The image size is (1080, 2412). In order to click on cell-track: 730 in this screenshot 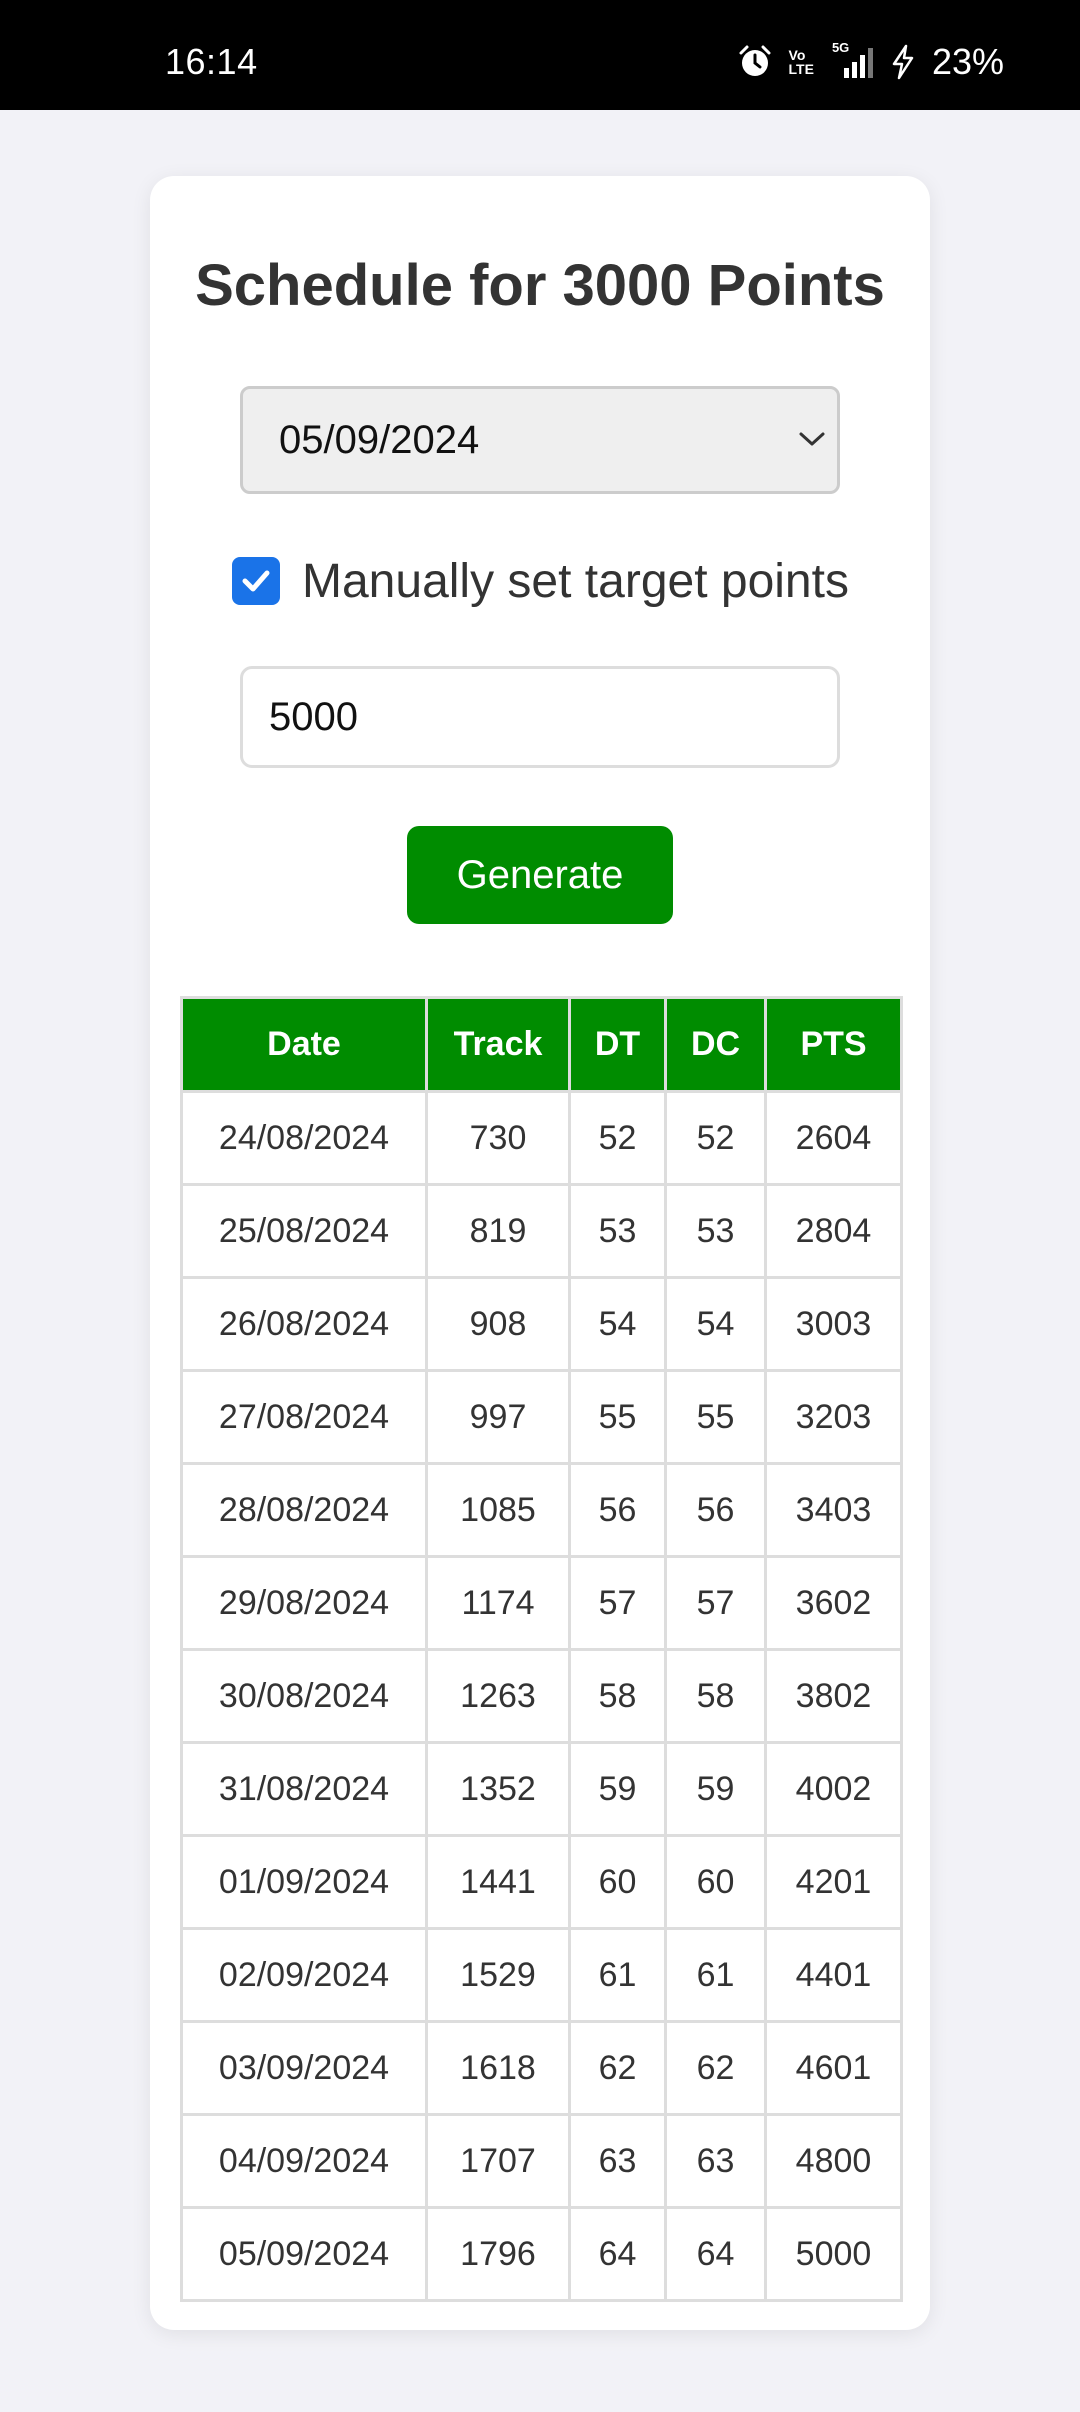, I will do `click(498, 1138)`.